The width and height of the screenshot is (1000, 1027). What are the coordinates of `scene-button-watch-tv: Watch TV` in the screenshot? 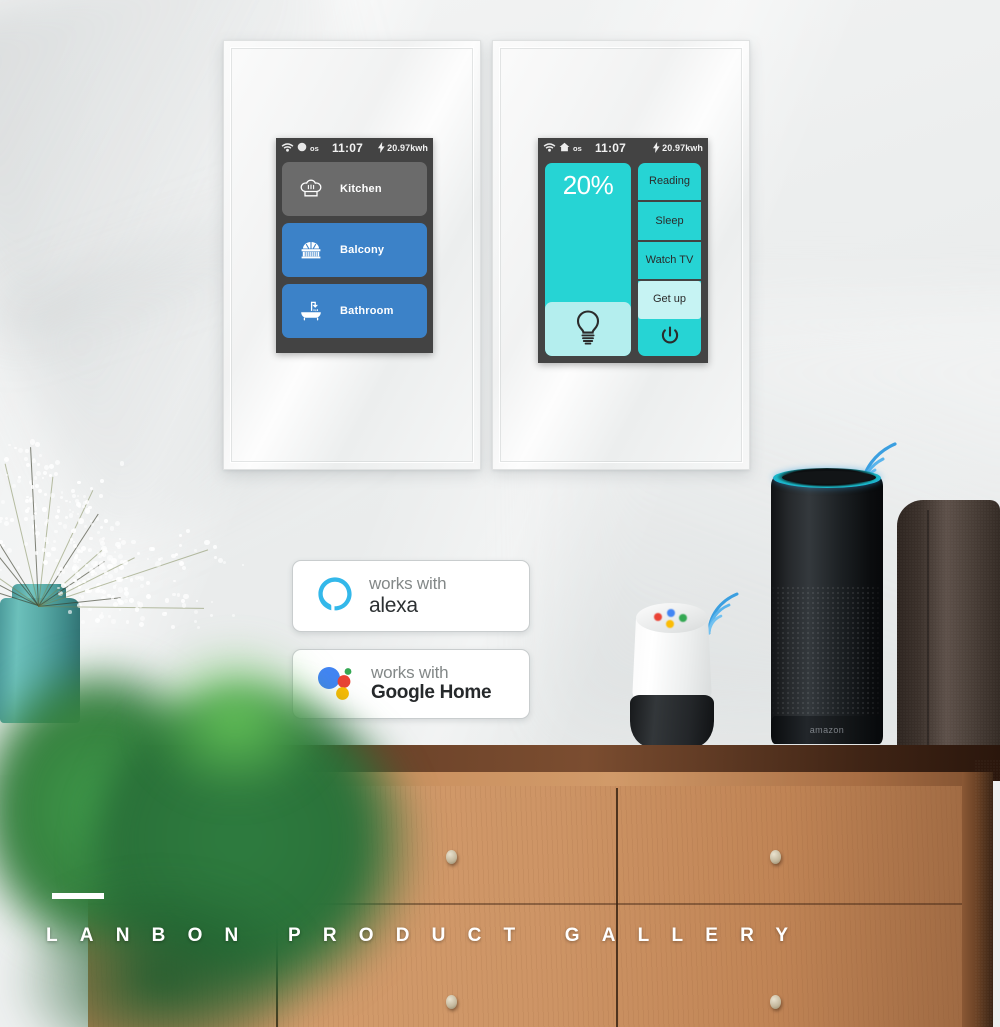 It's located at (669, 262).